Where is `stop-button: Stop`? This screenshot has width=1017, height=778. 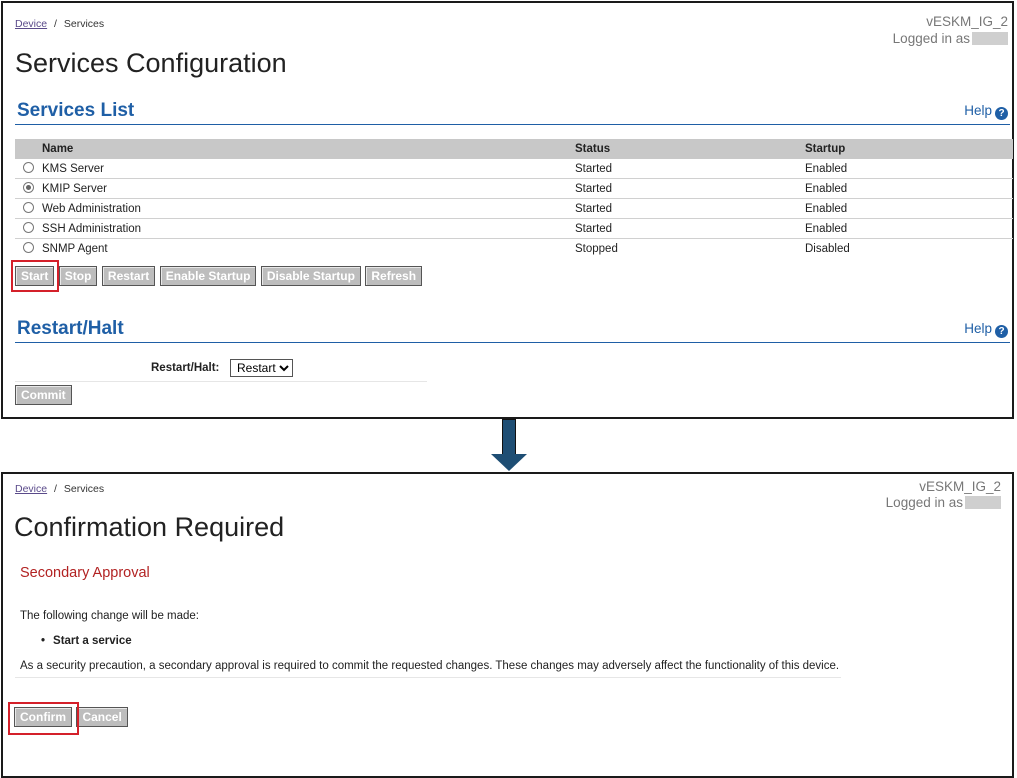
stop-button: Stop is located at coordinates (78, 276).